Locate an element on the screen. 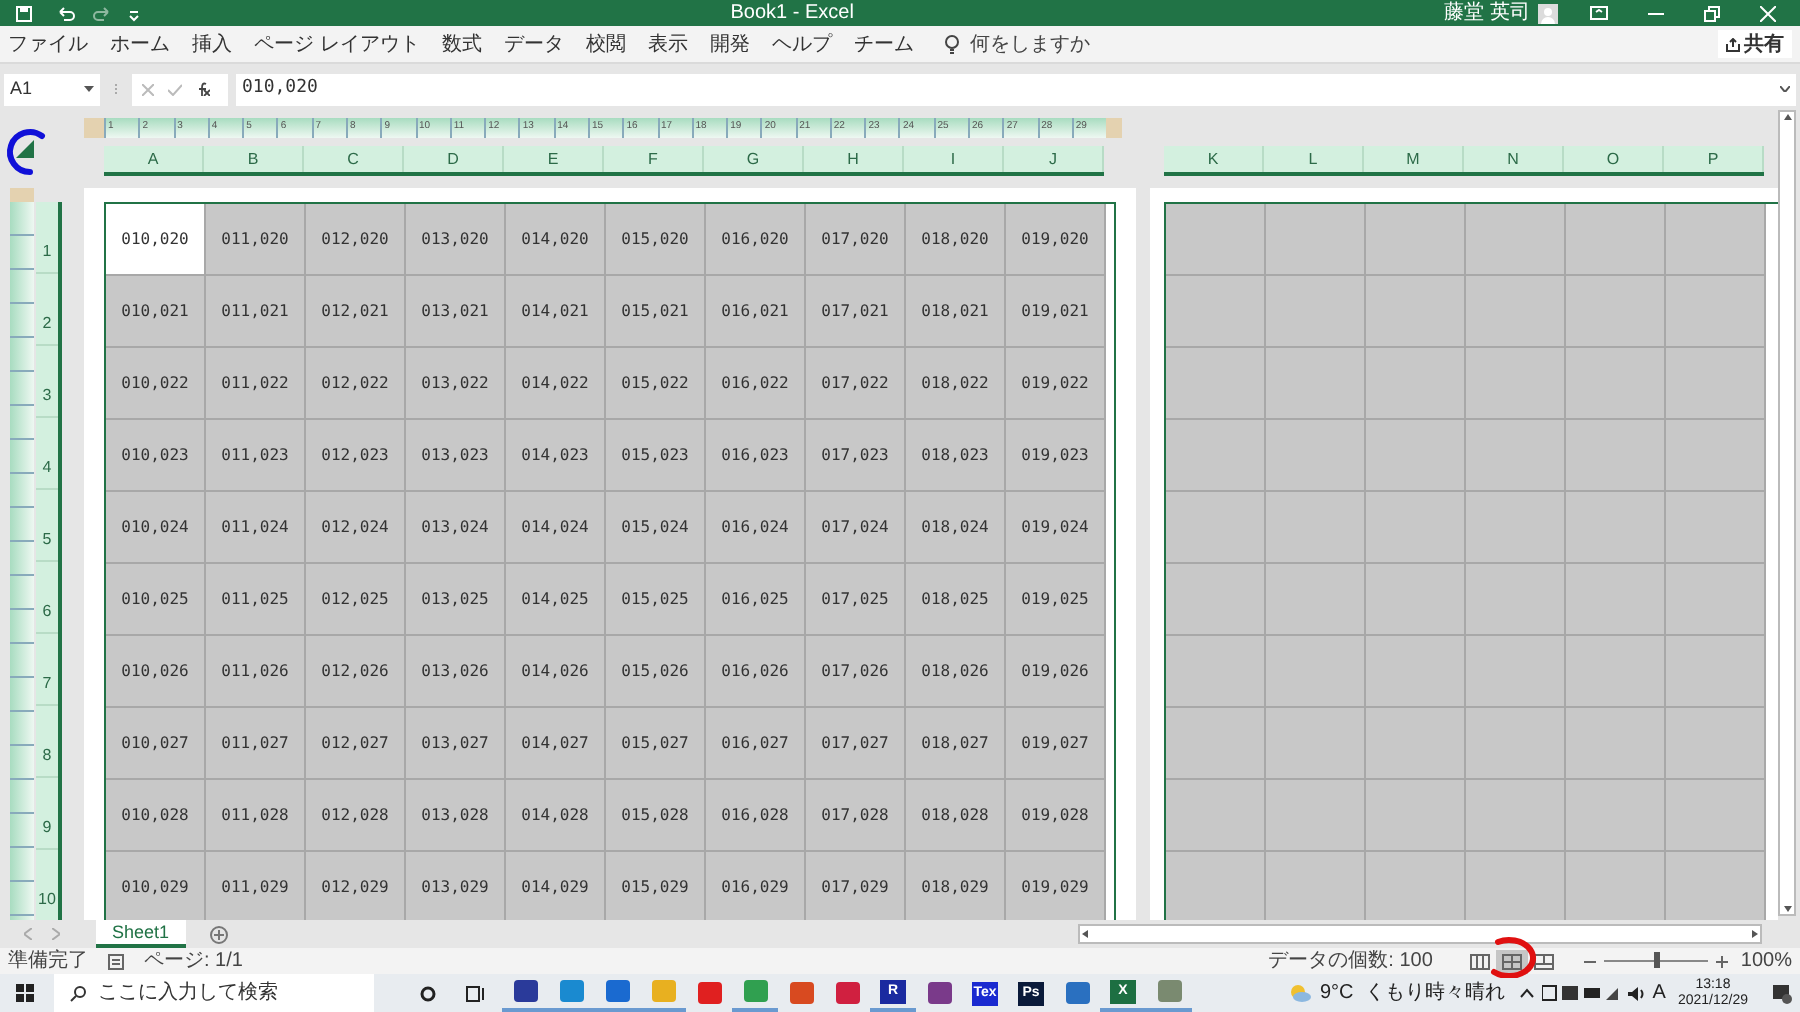 This screenshot has height=1012, width=1800. scroll-down-icon is located at coordinates (1787, 908).